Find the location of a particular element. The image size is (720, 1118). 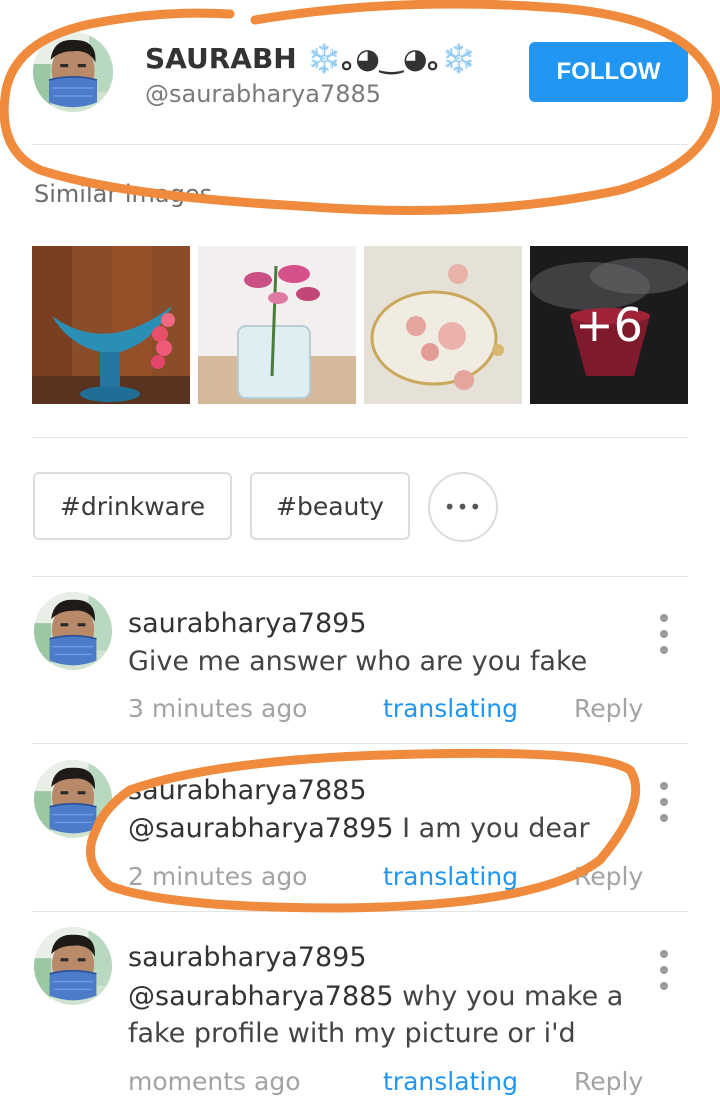

tag-drinkware: #drinkware is located at coordinates (132, 506).